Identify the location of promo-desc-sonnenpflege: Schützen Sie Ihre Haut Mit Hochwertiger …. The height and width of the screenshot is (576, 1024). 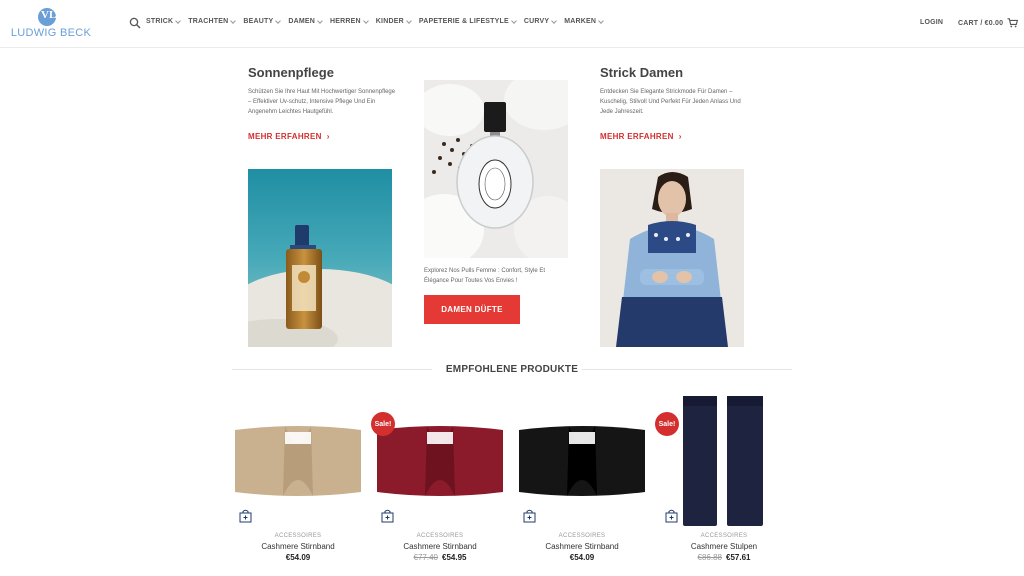
(322, 102).